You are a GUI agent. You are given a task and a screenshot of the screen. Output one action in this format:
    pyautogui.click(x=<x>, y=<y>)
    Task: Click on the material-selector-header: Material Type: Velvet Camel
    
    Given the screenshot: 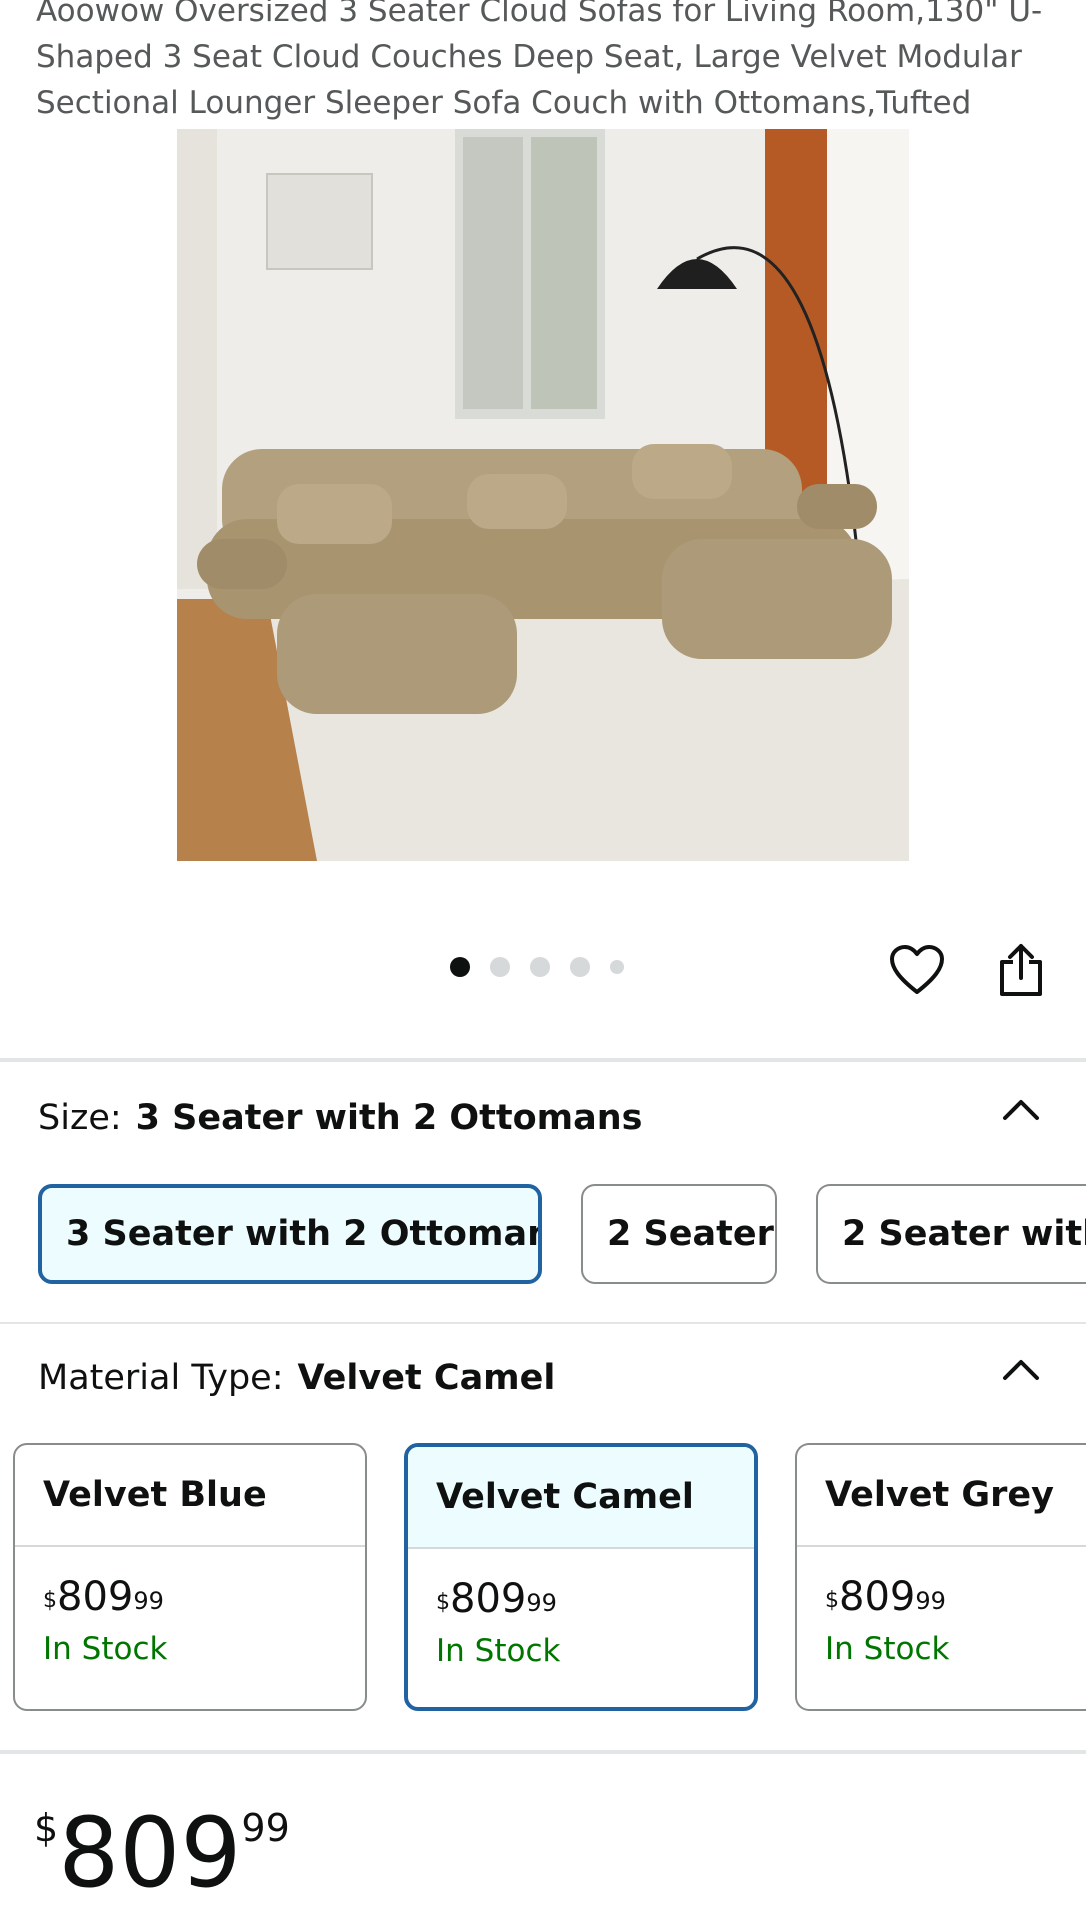 What is the action you would take?
    pyautogui.click(x=296, y=1378)
    